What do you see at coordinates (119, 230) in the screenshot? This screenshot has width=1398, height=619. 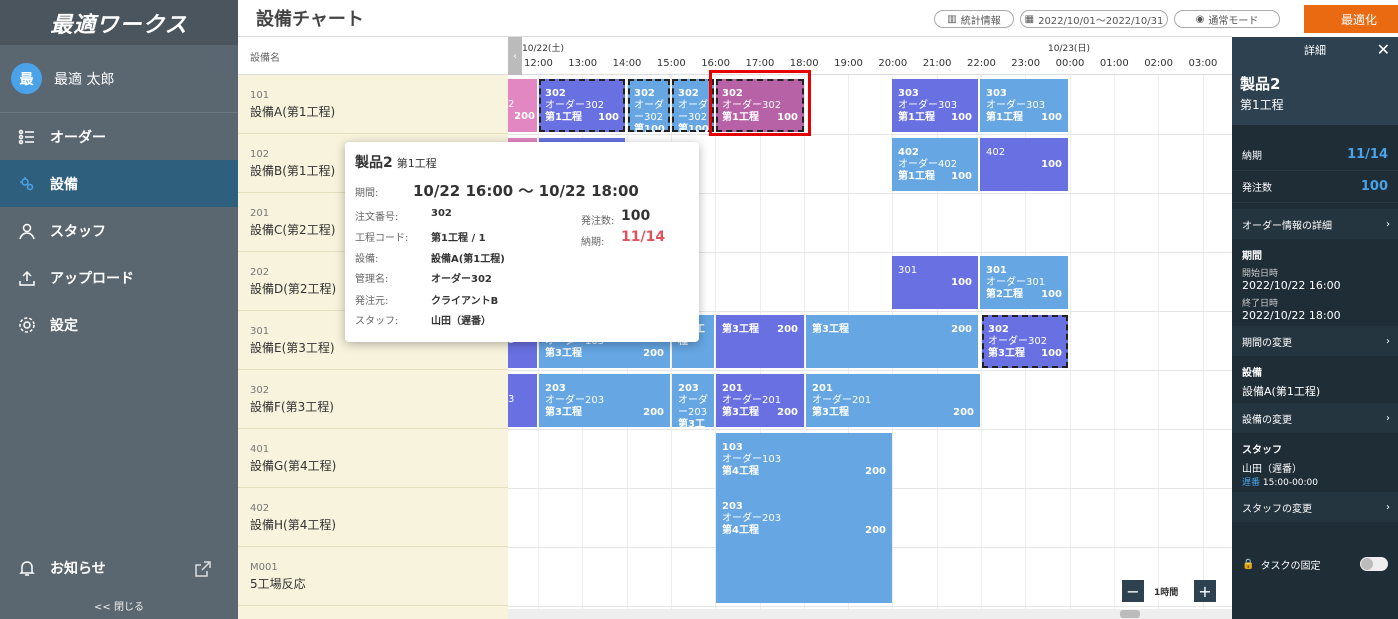 I see `sidebar-item-staff: スタッフ` at bounding box center [119, 230].